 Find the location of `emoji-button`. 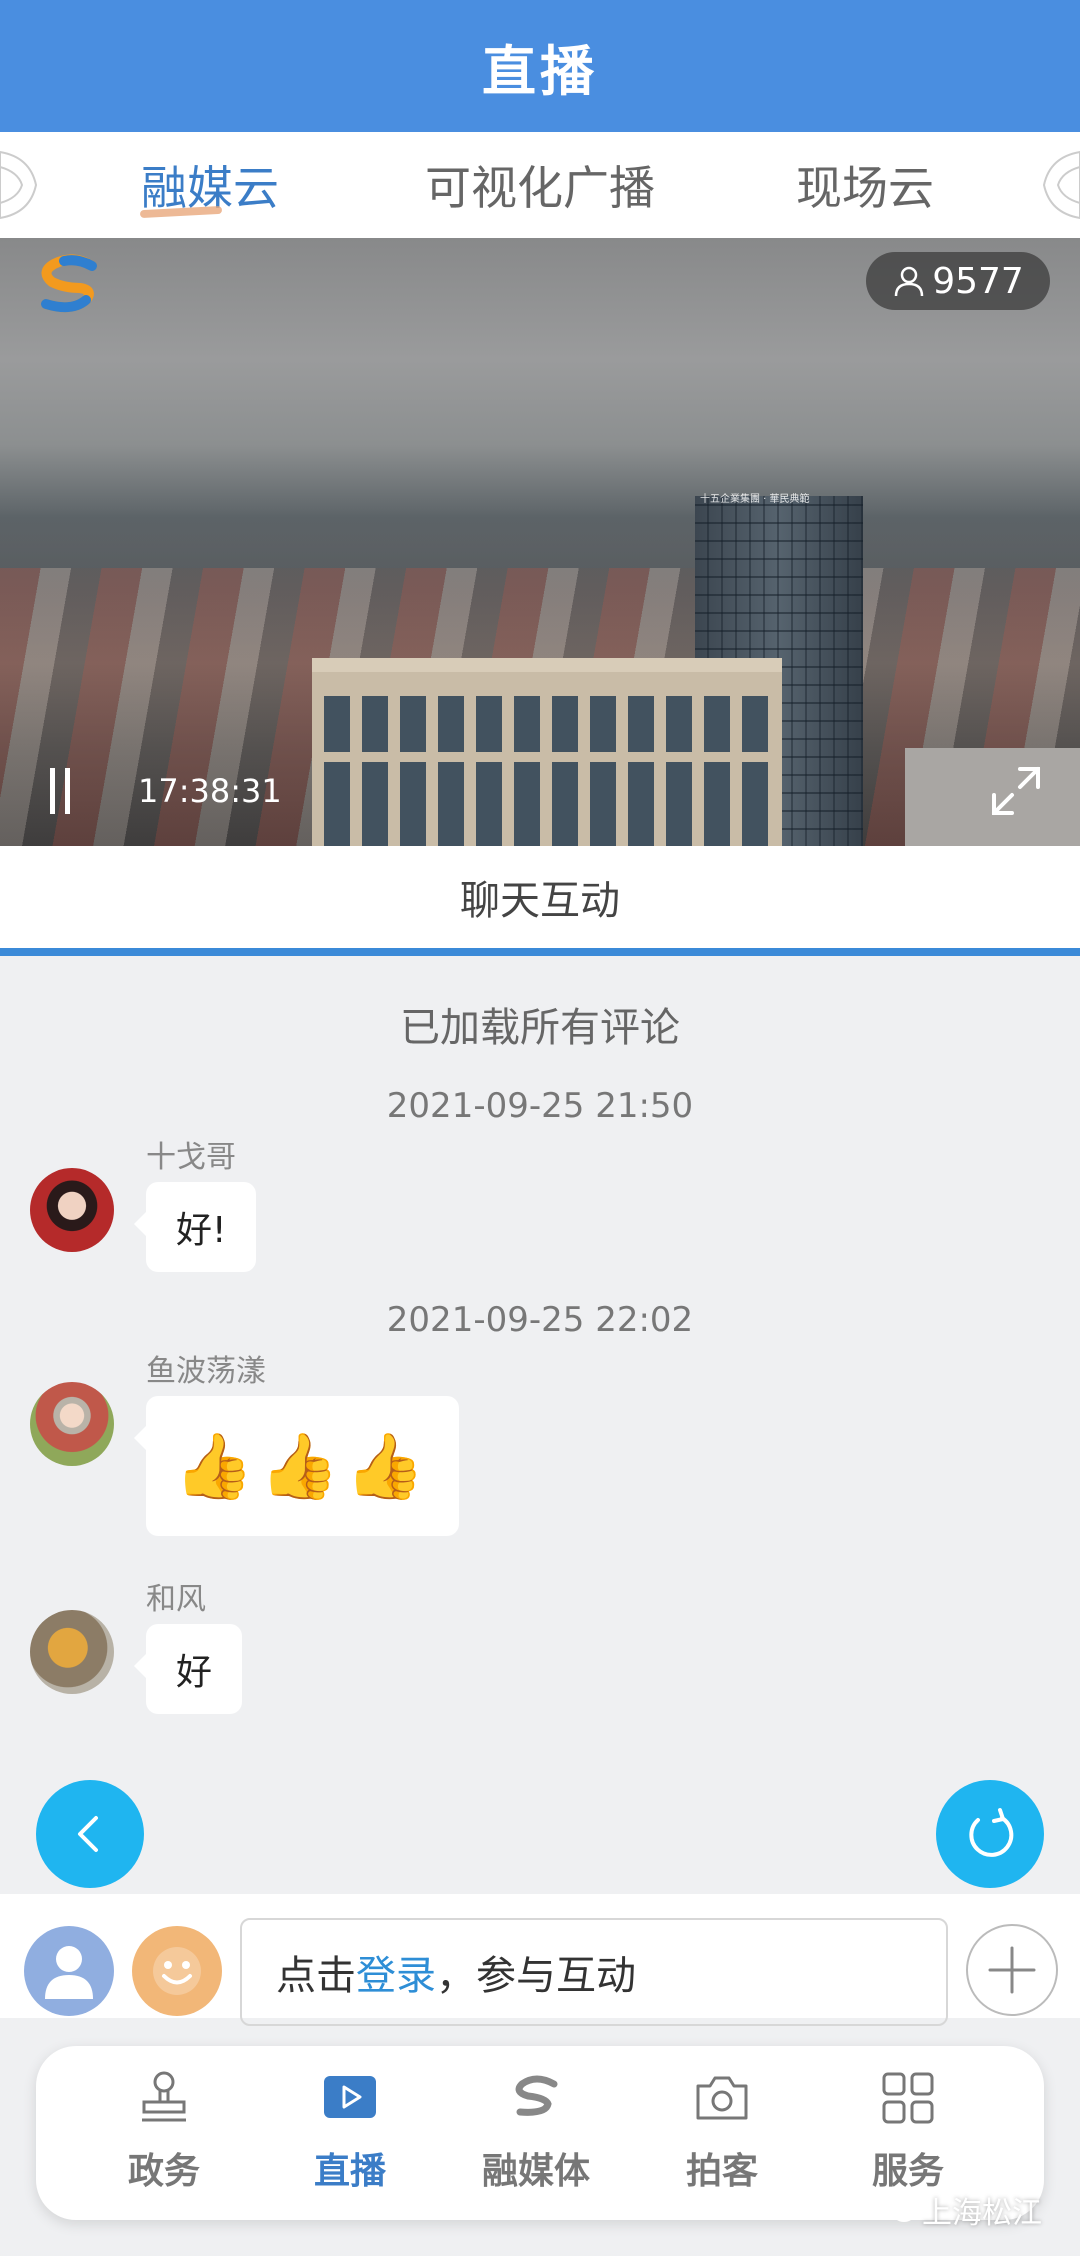

emoji-button is located at coordinates (177, 1971).